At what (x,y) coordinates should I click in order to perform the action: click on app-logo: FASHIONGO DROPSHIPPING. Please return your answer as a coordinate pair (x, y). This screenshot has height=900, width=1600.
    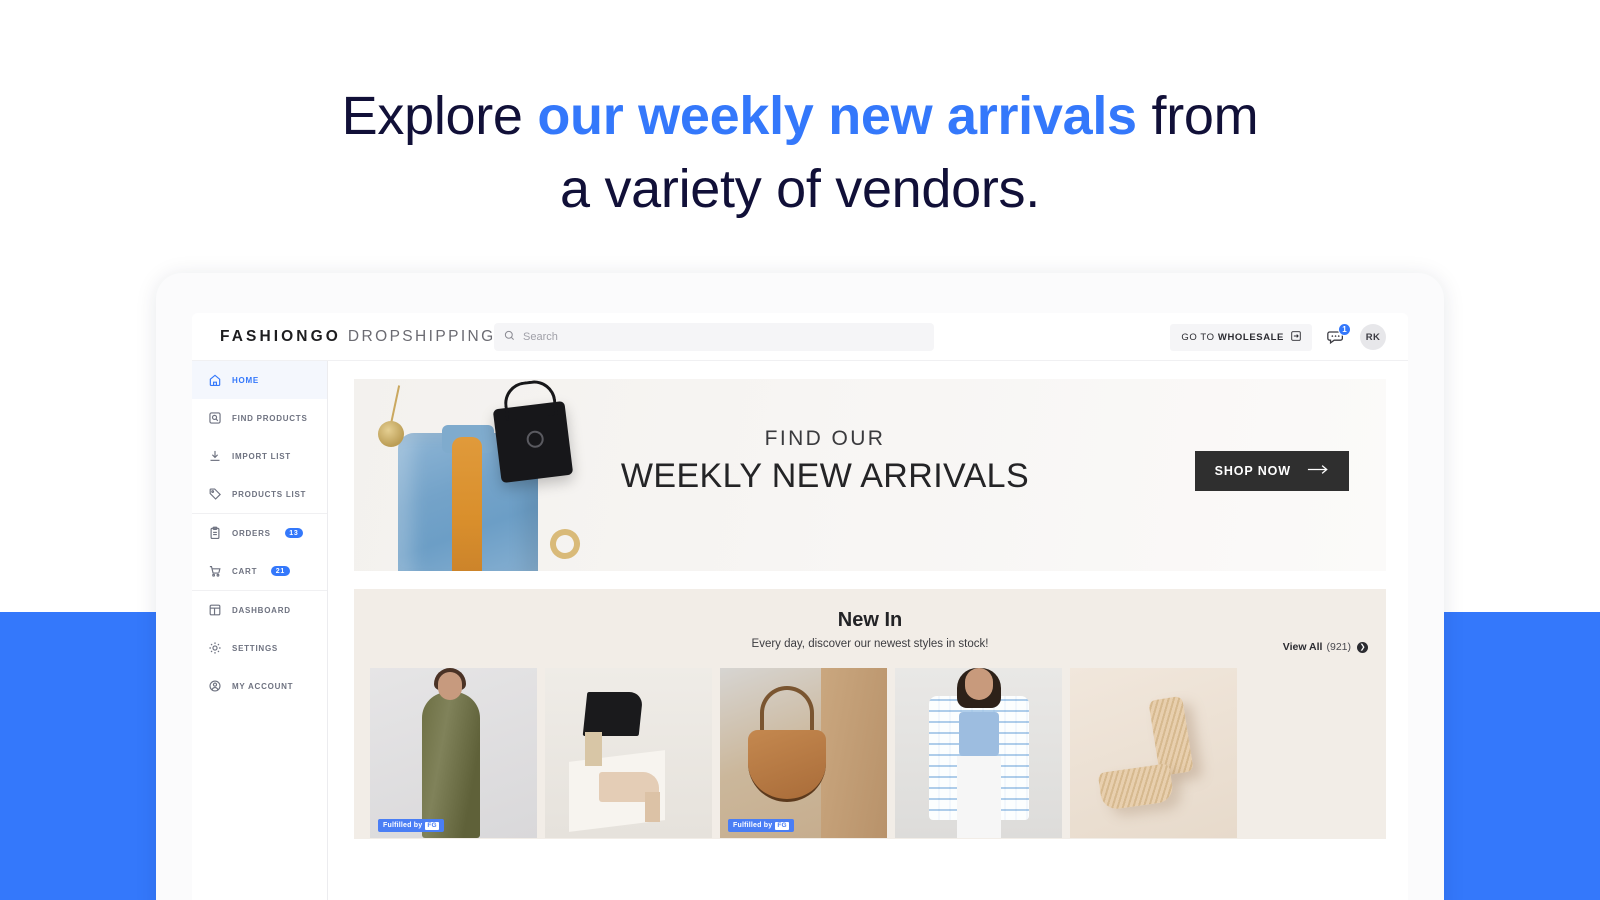
    Looking at the image, I should click on (358, 337).